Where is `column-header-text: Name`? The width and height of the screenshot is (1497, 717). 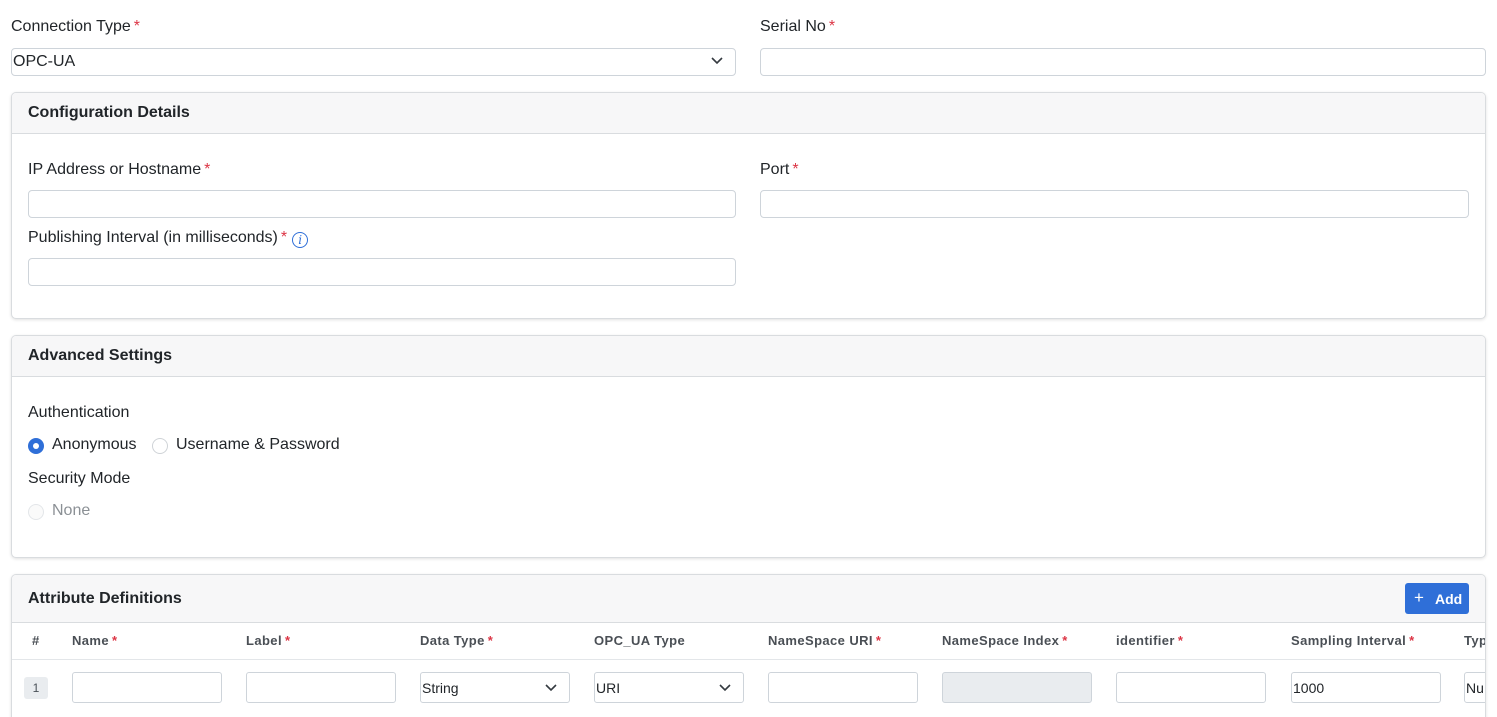 column-header-text: Name is located at coordinates (91, 640).